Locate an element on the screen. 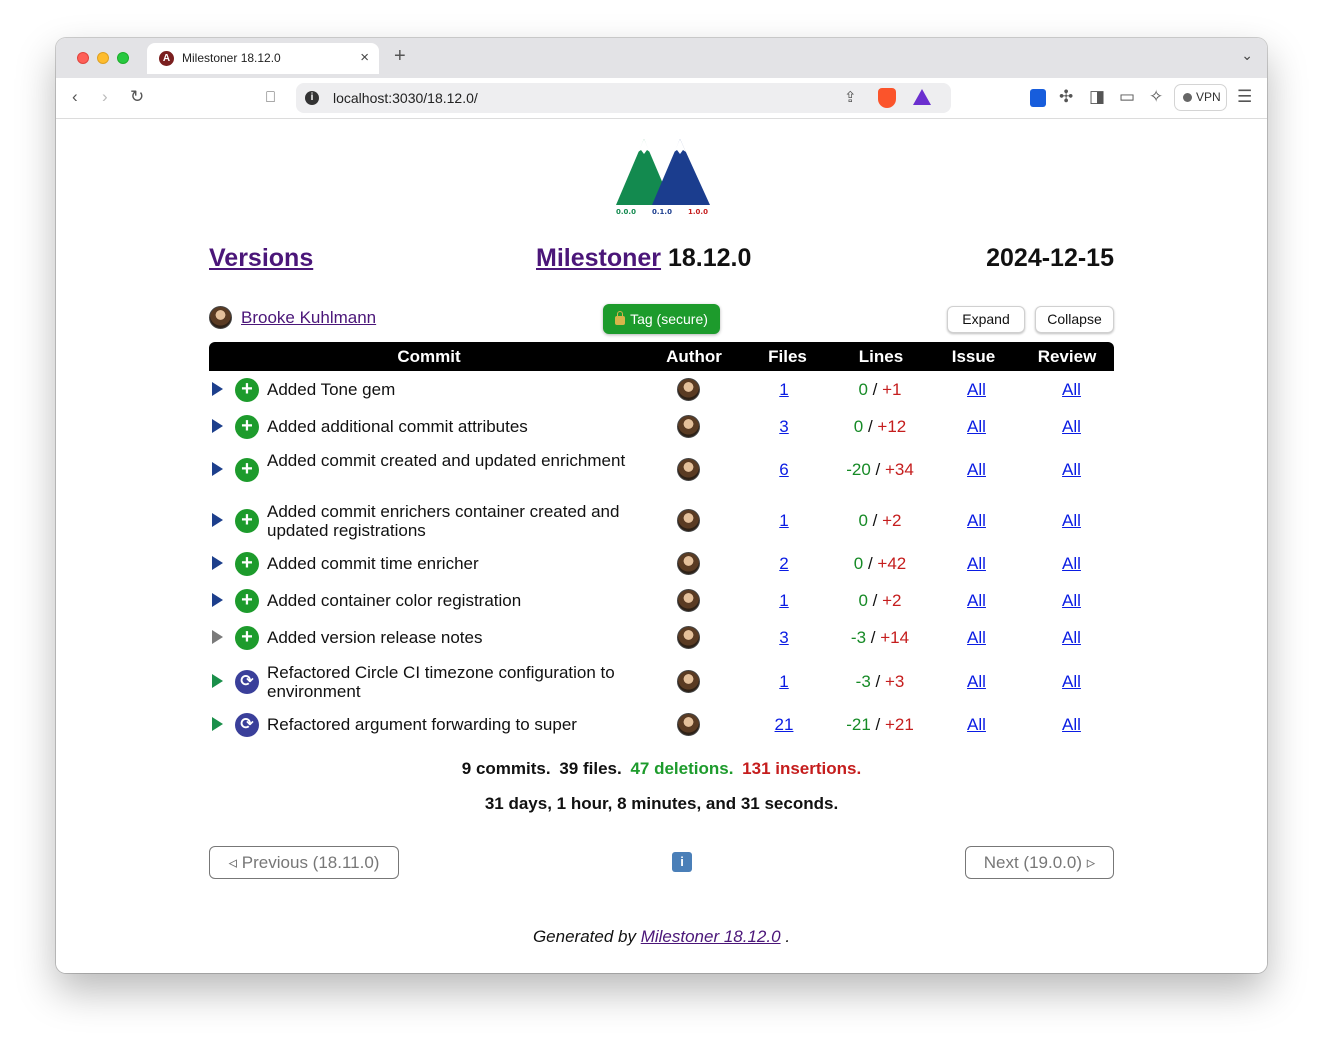 The image size is (1323, 1048). site-info-icon: i is located at coordinates (312, 98).